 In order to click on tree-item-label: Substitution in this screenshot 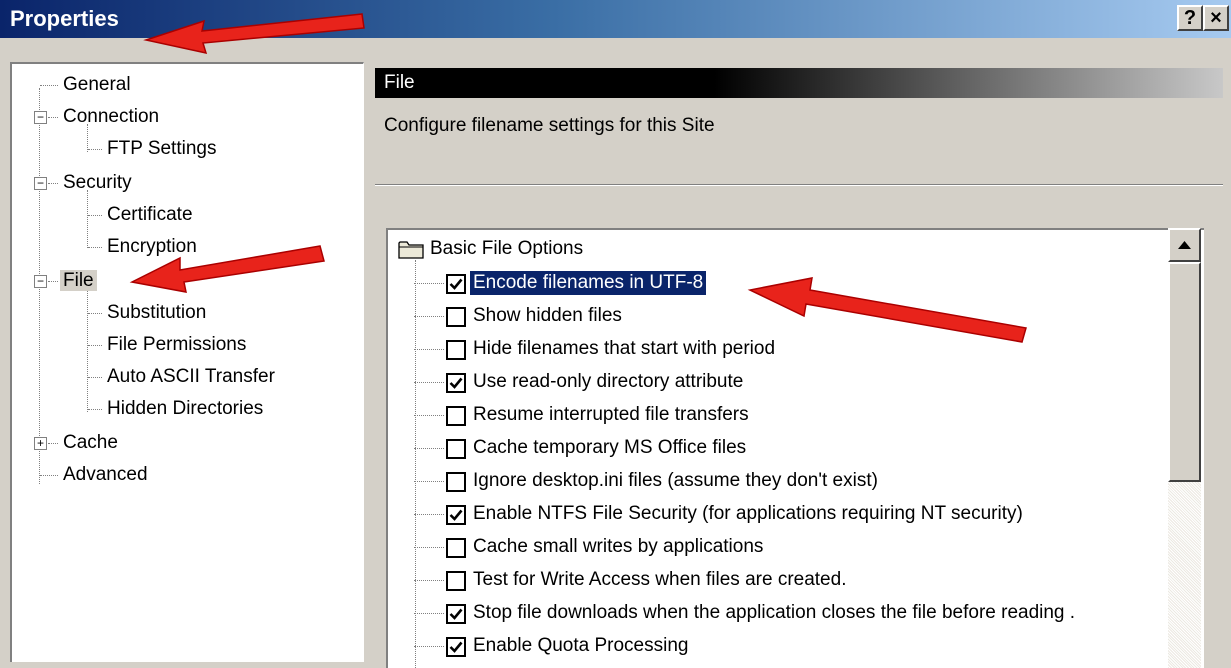, I will do `click(157, 312)`.